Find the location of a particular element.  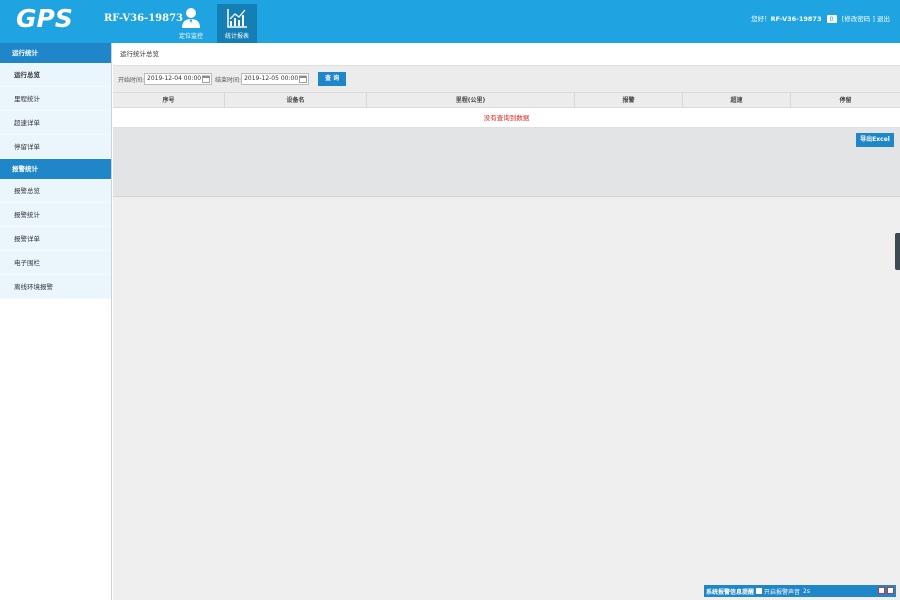

end-time-value: 2019-12-05 00:00 is located at coordinates (271, 78).